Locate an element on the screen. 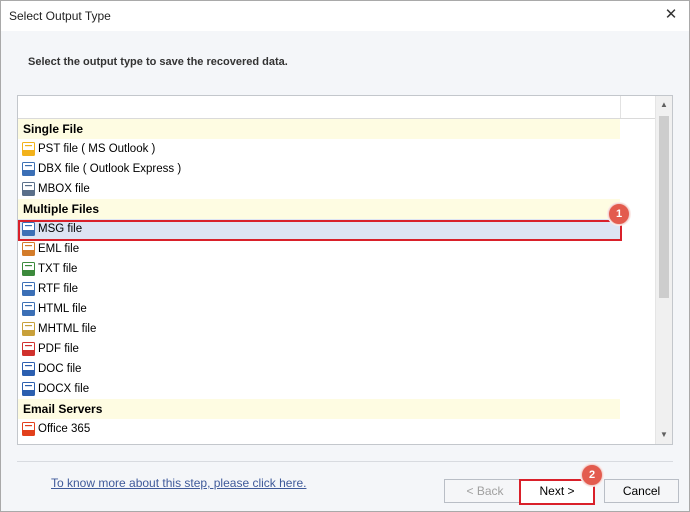 The image size is (690, 512). group-header: Multiple Files is located at coordinates (319, 209).